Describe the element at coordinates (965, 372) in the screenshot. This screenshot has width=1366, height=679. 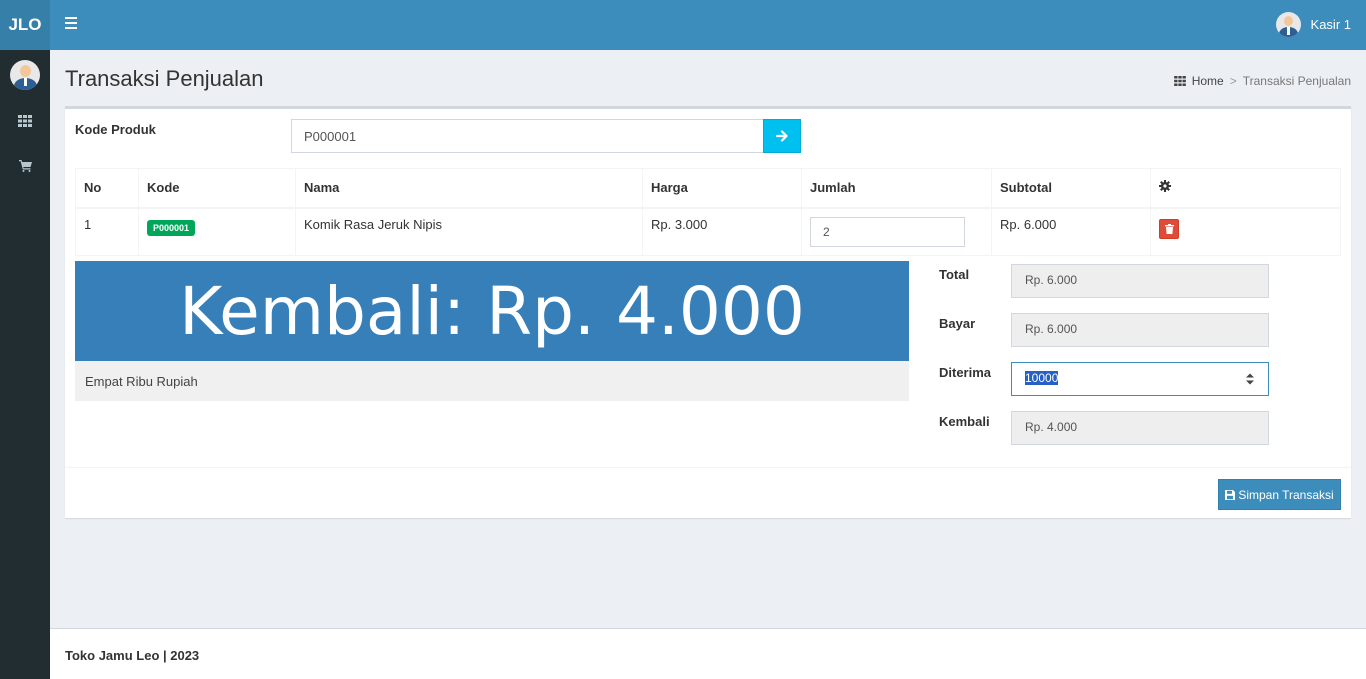
I see `diterima-label: Diterima` at that location.